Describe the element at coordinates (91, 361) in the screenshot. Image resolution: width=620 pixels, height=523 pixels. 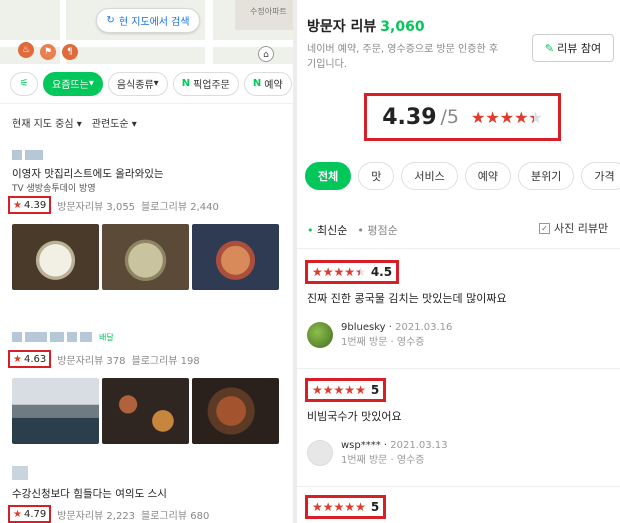
I see `visitor-review-count: 방문자리뷰 378` at that location.